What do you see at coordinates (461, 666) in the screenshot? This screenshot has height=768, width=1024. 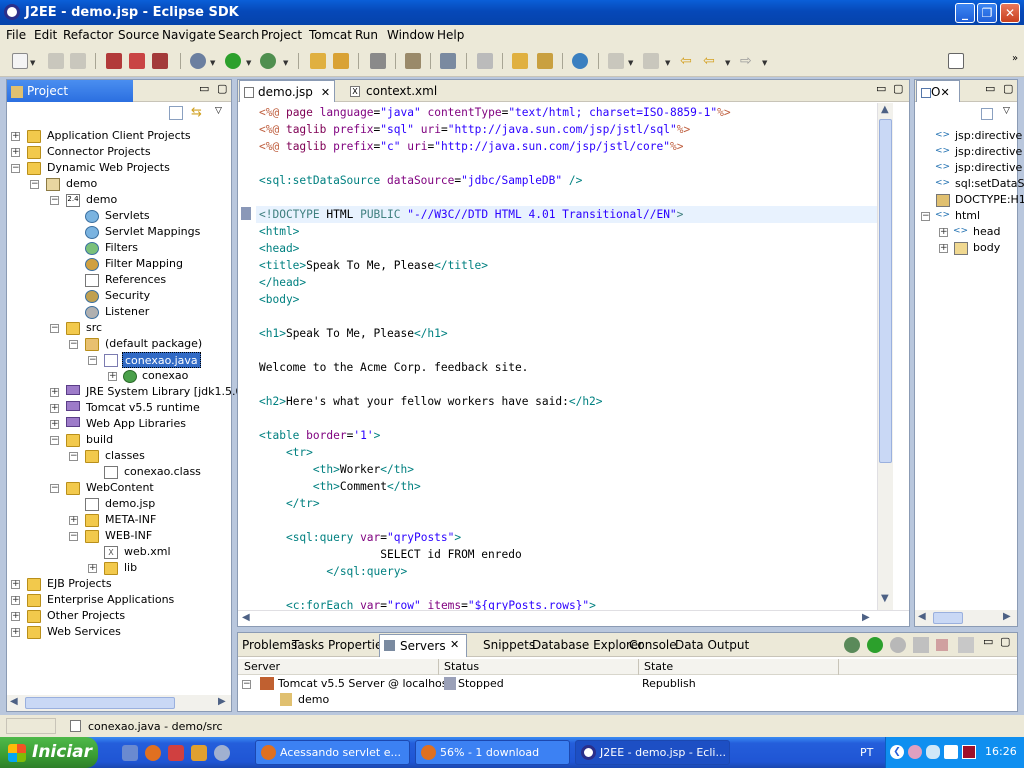 I see `column-status: Status` at bounding box center [461, 666].